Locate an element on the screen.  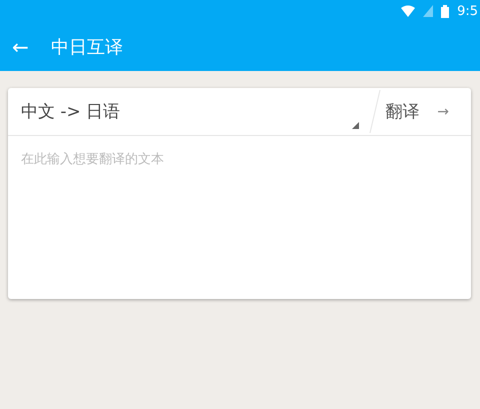
wifi-icon is located at coordinates (408, 11).